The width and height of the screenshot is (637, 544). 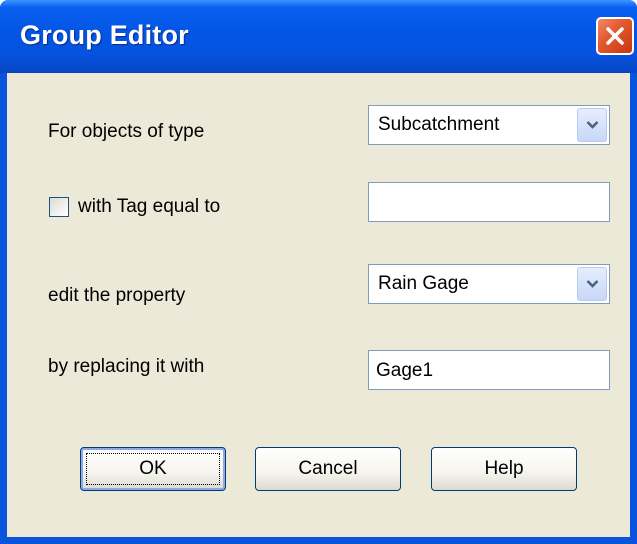 I want to click on window-title: Group Editor, so click(x=104, y=35).